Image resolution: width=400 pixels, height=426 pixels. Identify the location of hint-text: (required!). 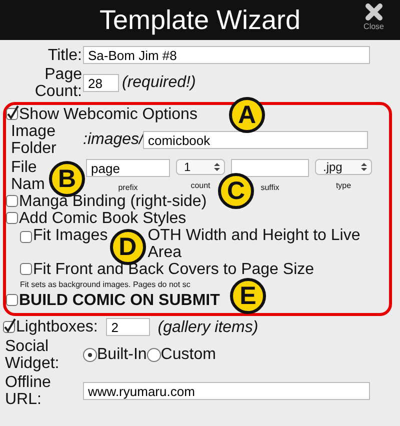
(159, 83).